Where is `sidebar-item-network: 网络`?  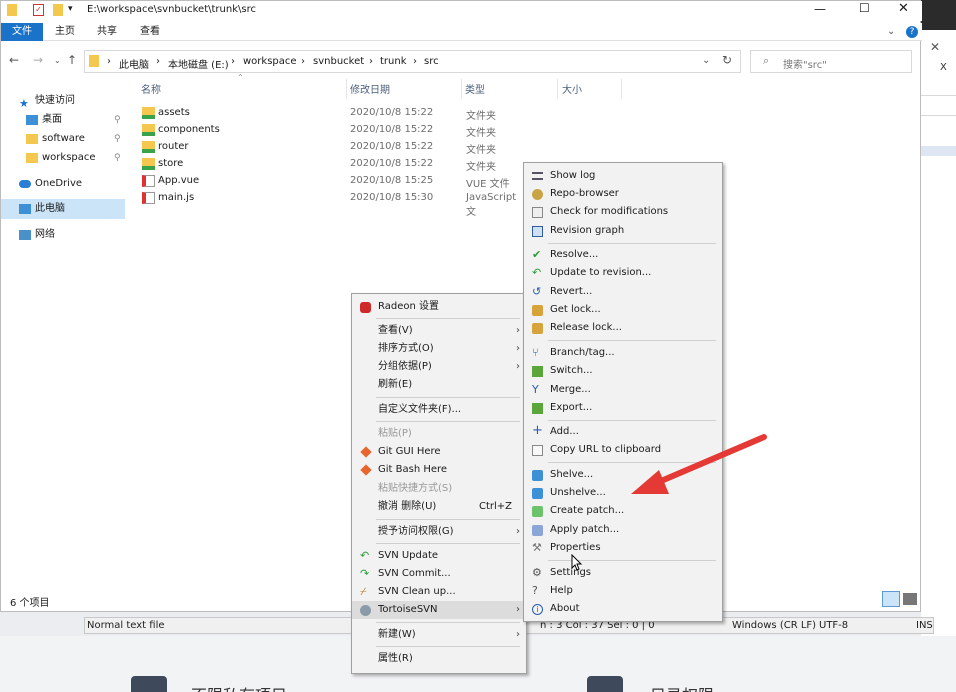 sidebar-item-network: 网络 is located at coordinates (63, 235).